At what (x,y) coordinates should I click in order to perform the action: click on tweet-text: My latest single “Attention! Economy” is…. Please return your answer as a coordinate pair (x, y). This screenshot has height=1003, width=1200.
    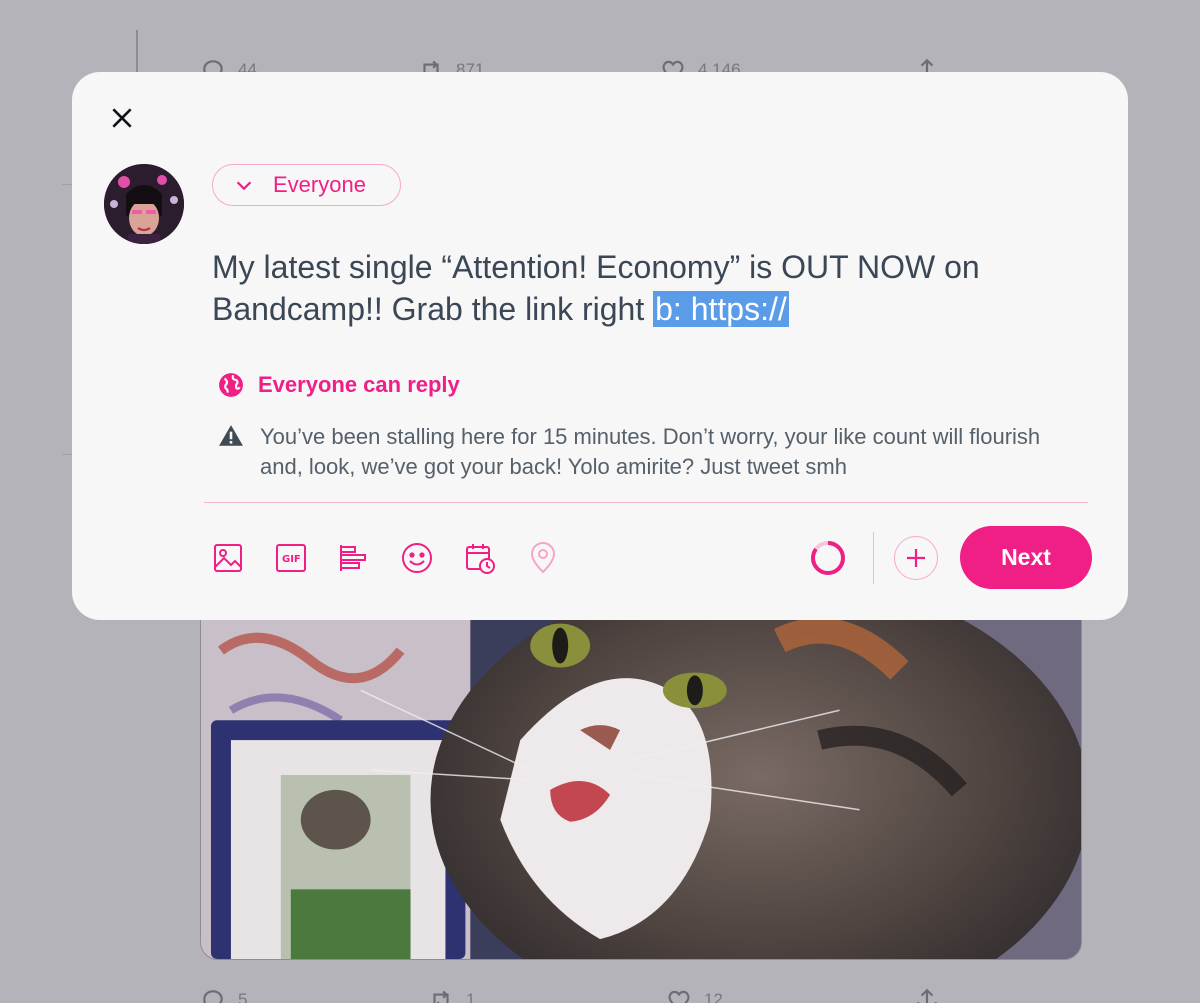
    Looking at the image, I should click on (596, 288).